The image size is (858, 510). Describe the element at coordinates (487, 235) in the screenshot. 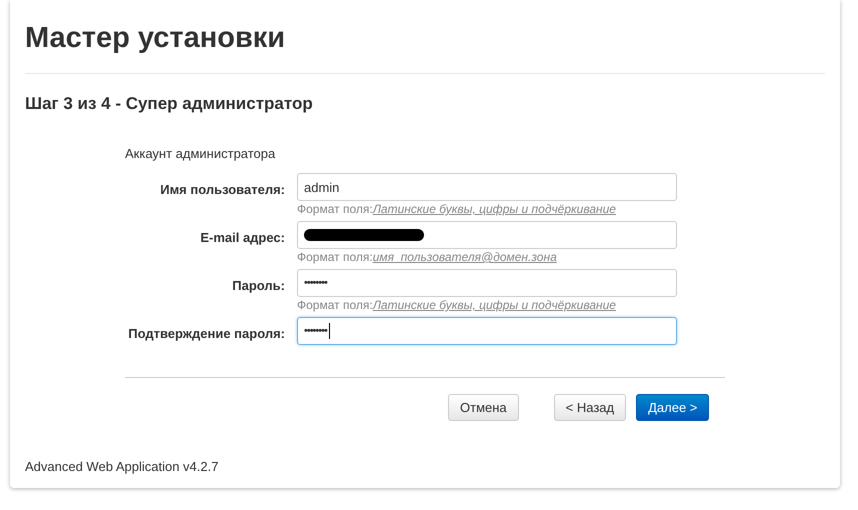

I see `input-field` at that location.